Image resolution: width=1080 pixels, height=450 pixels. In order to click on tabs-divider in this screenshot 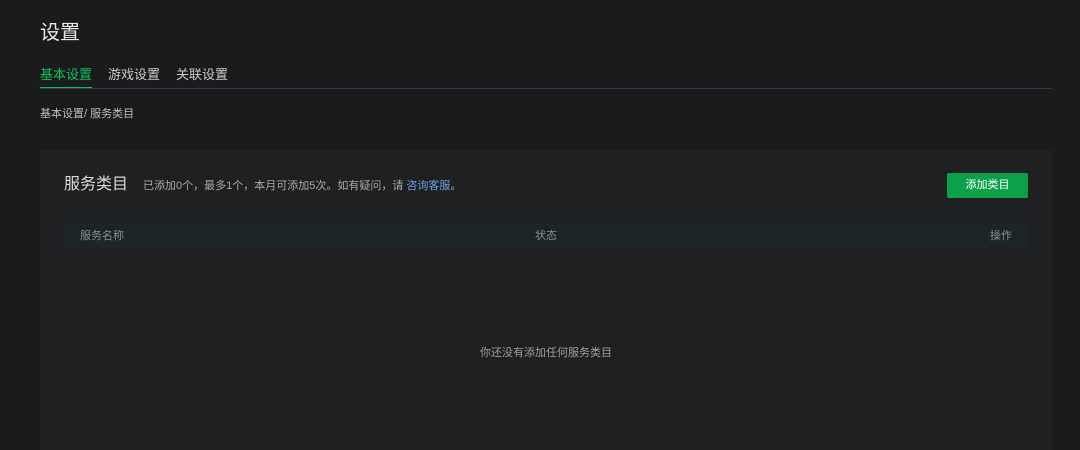, I will do `click(546, 88)`.